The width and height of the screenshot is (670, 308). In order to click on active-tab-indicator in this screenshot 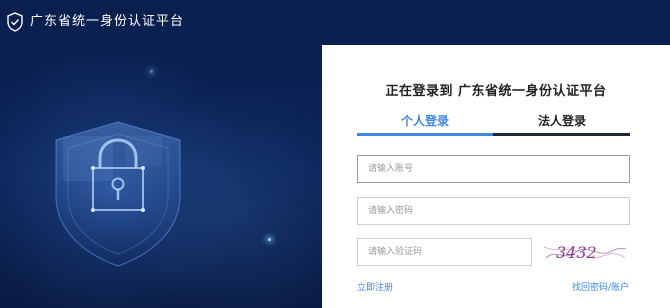, I will do `click(425, 134)`.